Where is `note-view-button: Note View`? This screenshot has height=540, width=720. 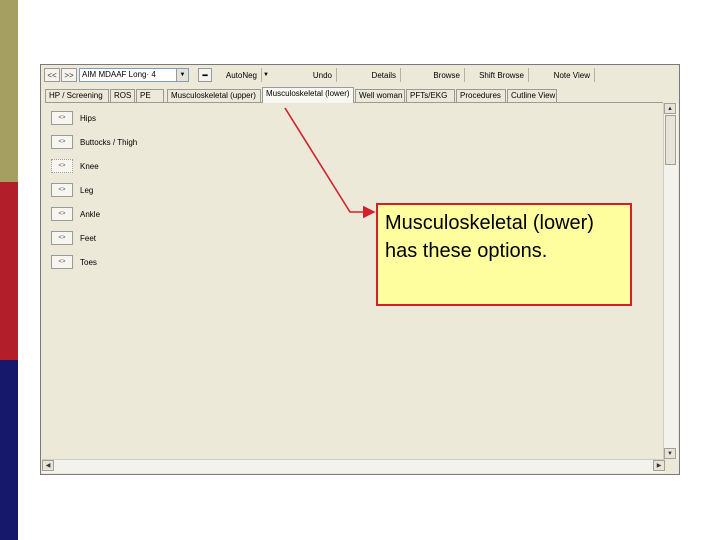 note-view-button: Note View is located at coordinates (563, 75).